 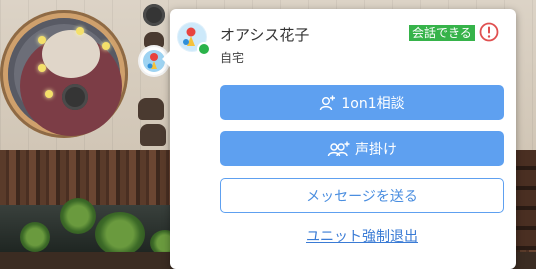 I want to click on status-badge: 会話できる, so click(x=442, y=33).